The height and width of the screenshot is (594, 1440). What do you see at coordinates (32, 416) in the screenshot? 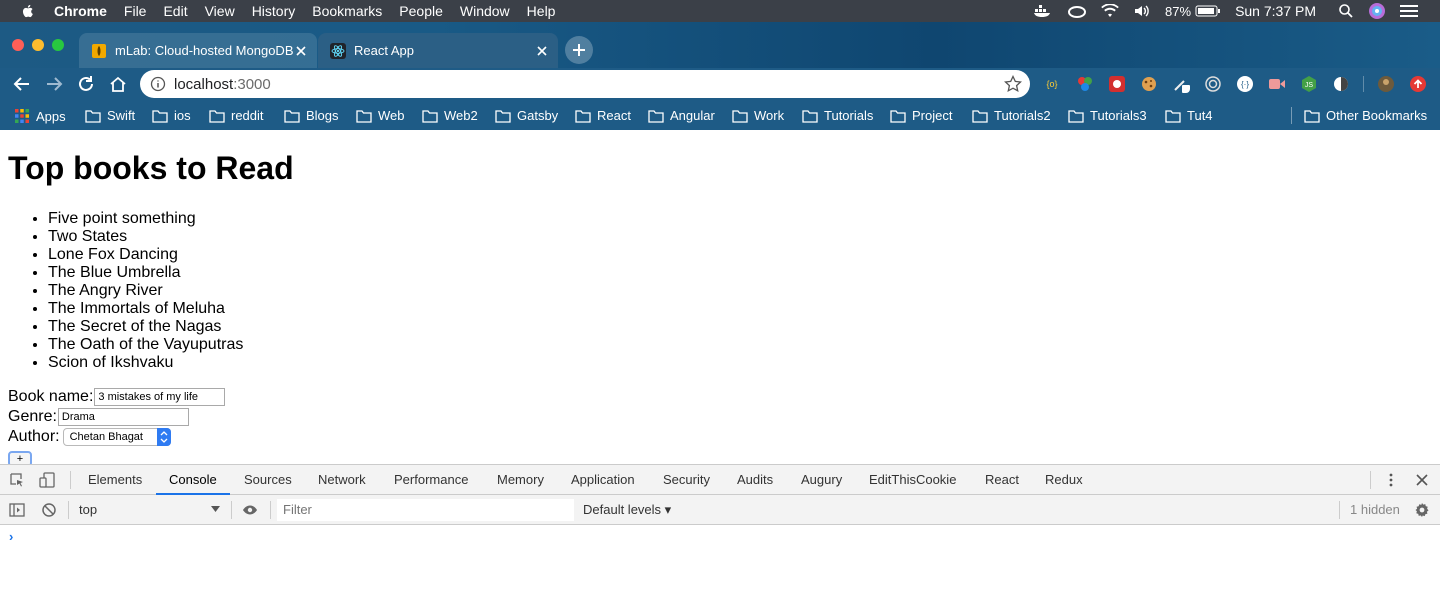
I see `genre-label: Genre:` at bounding box center [32, 416].